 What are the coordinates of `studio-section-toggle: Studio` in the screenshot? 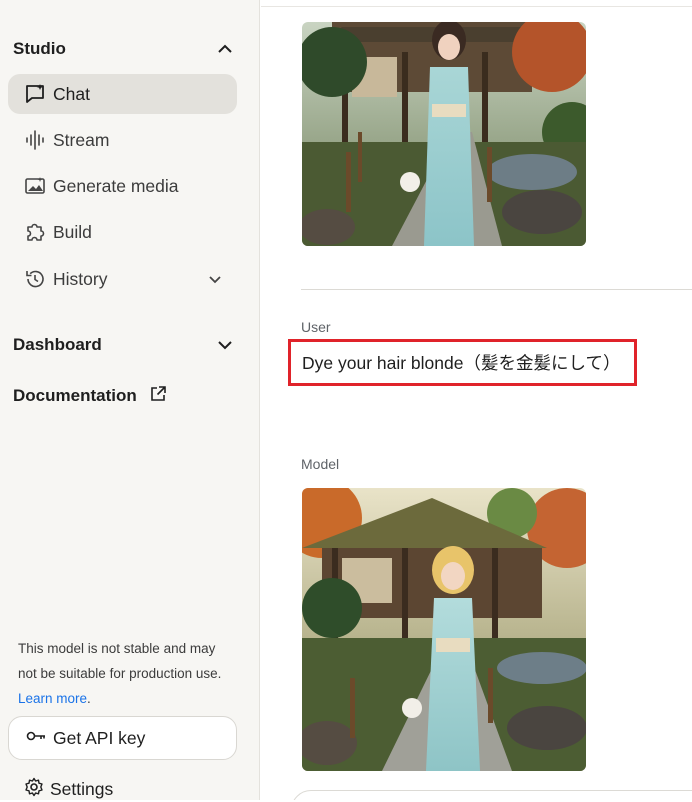 It's located at (124, 49).